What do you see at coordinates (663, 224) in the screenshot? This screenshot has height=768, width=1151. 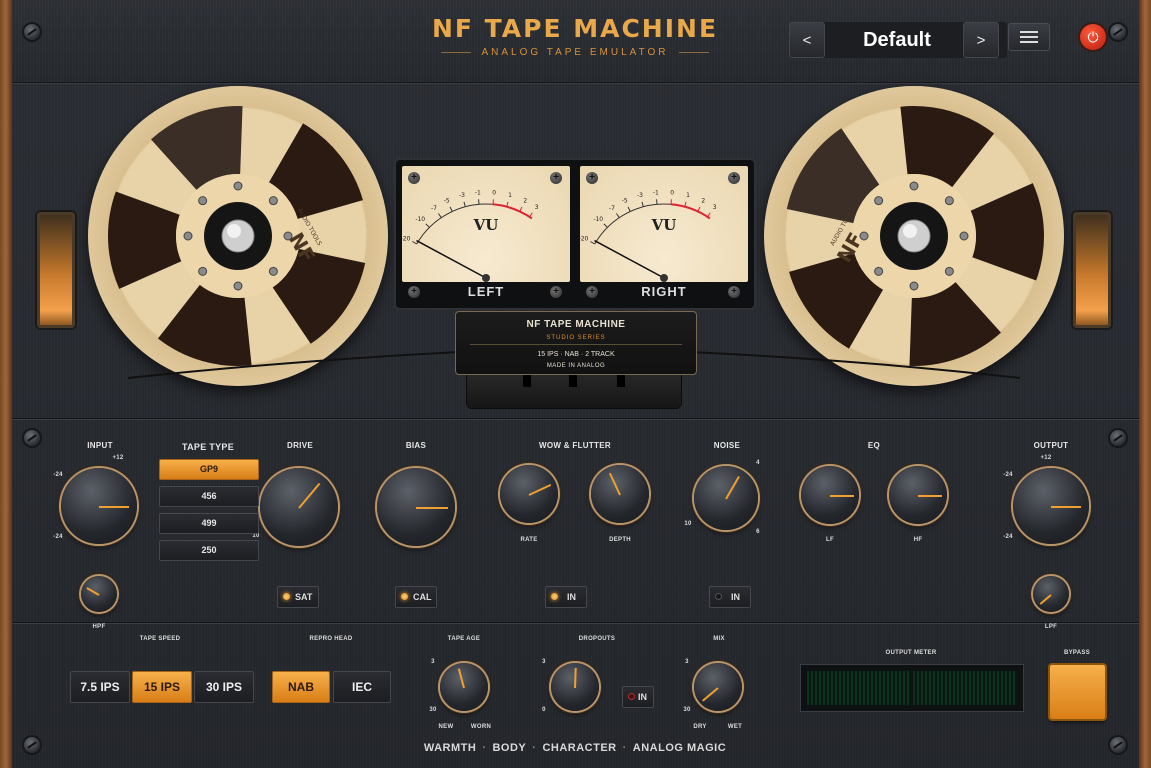 I see `vu-meter-right: -20-10-7-5-3-10123VU` at bounding box center [663, 224].